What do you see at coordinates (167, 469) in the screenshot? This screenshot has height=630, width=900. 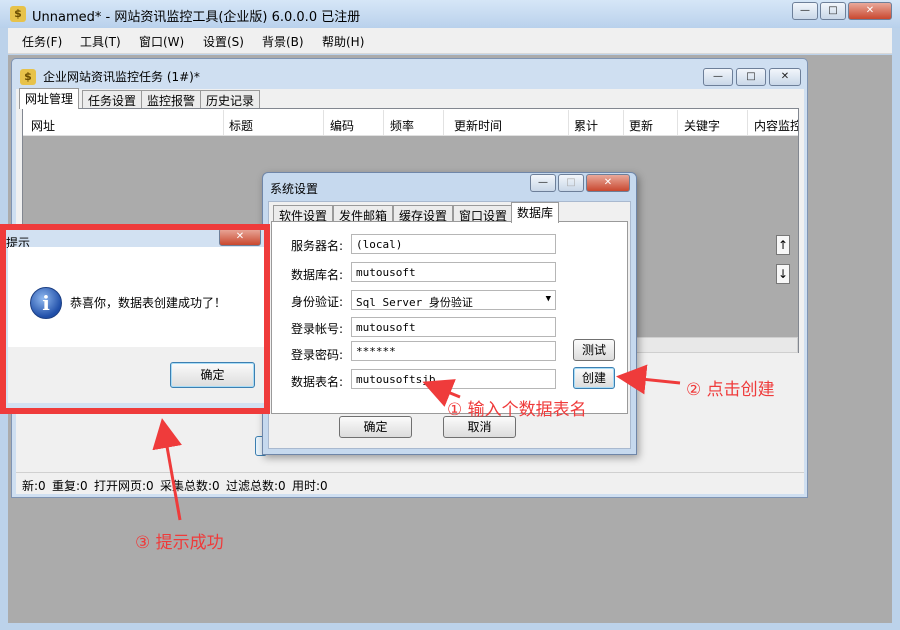 I see `arrow-to-message-box` at bounding box center [167, 469].